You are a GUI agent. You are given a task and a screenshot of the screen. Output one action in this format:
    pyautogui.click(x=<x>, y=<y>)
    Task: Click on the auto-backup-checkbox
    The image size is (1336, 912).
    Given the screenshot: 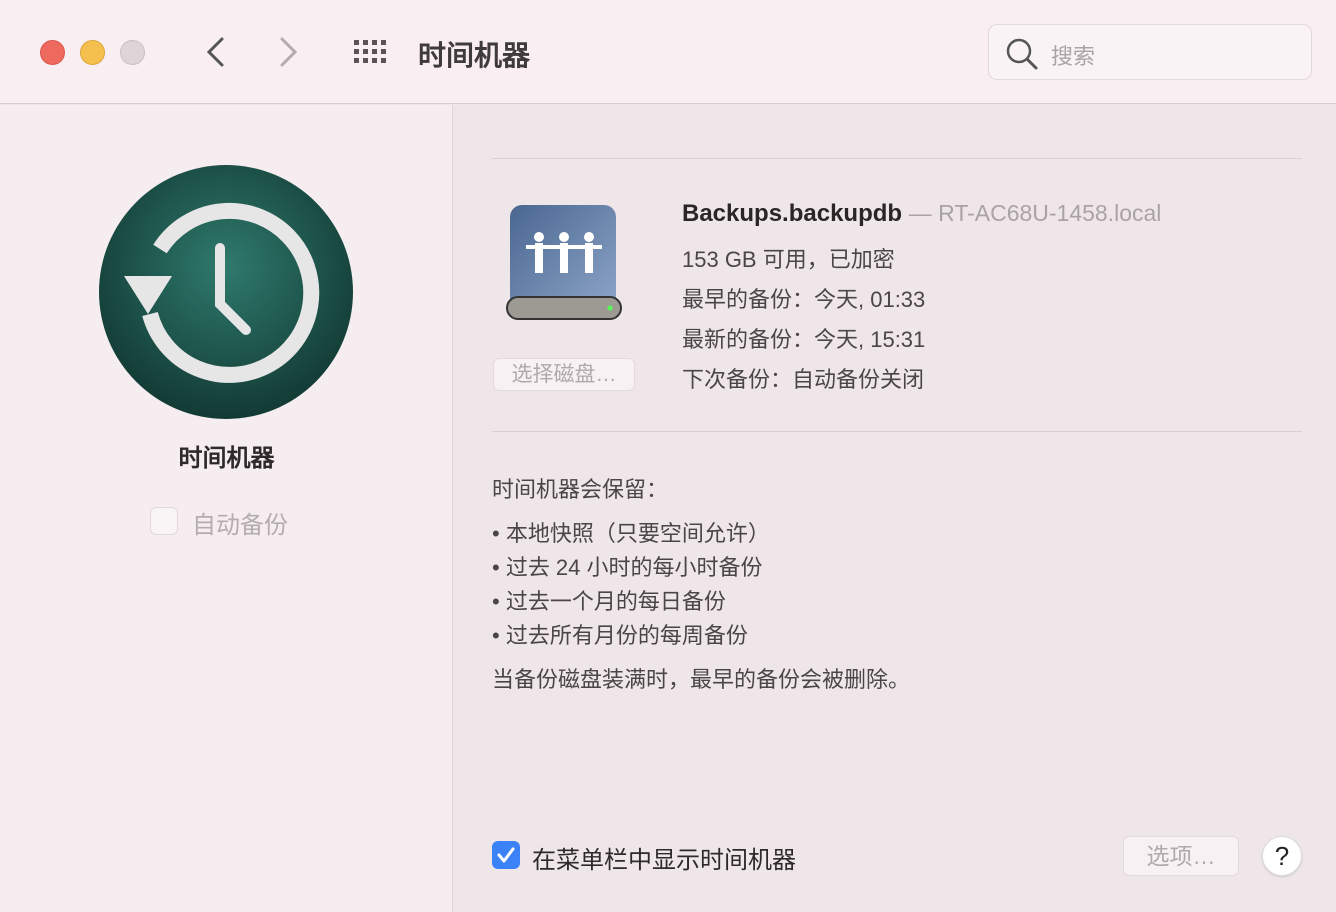 What is the action you would take?
    pyautogui.click(x=164, y=521)
    